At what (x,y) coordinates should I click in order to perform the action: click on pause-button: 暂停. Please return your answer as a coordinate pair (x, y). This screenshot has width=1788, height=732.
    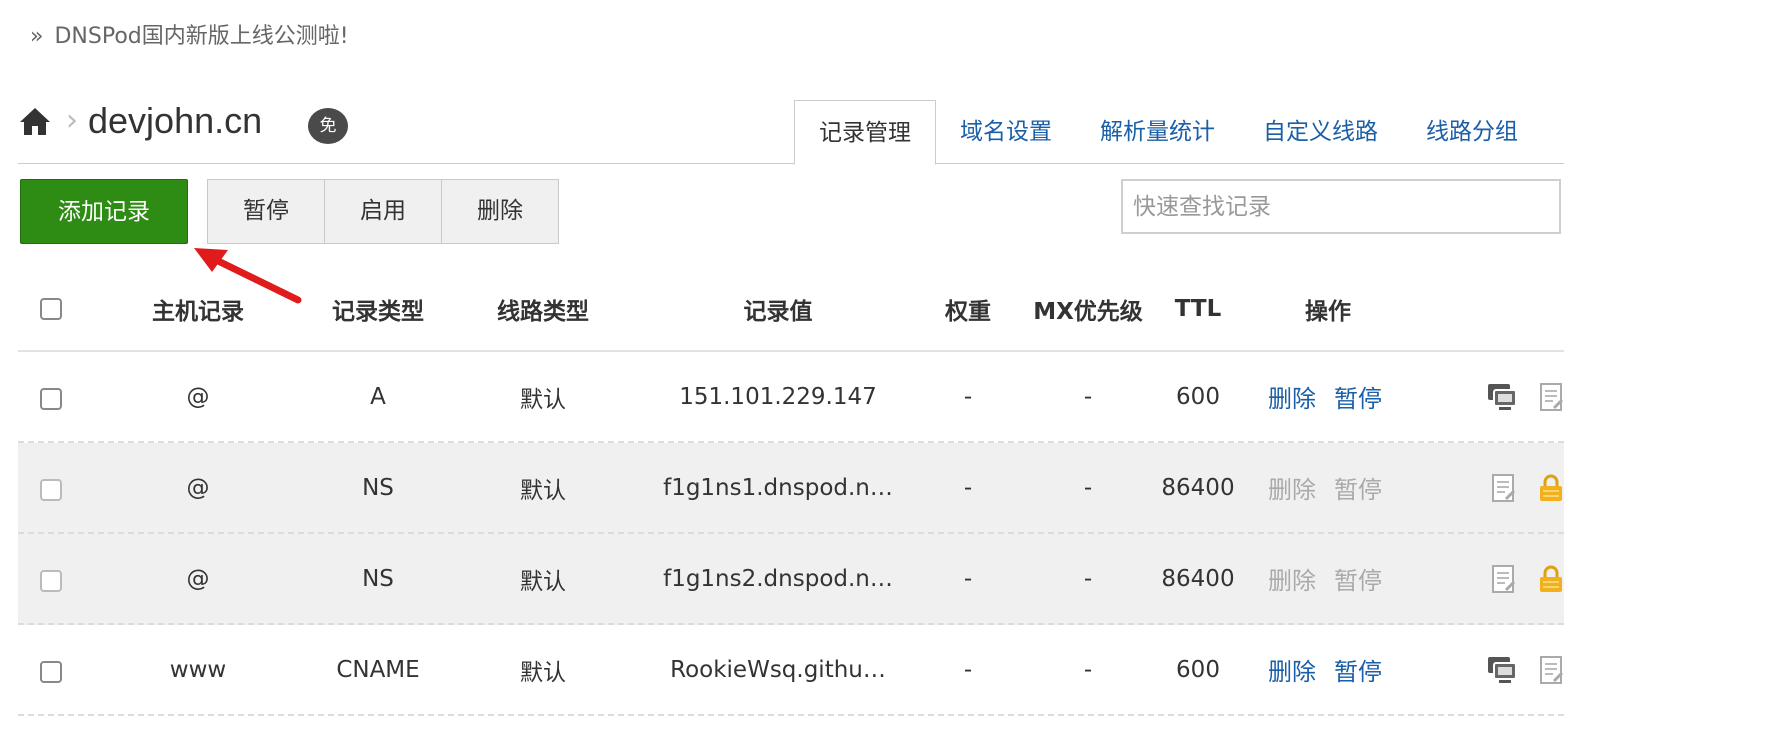
    Looking at the image, I should click on (266, 211).